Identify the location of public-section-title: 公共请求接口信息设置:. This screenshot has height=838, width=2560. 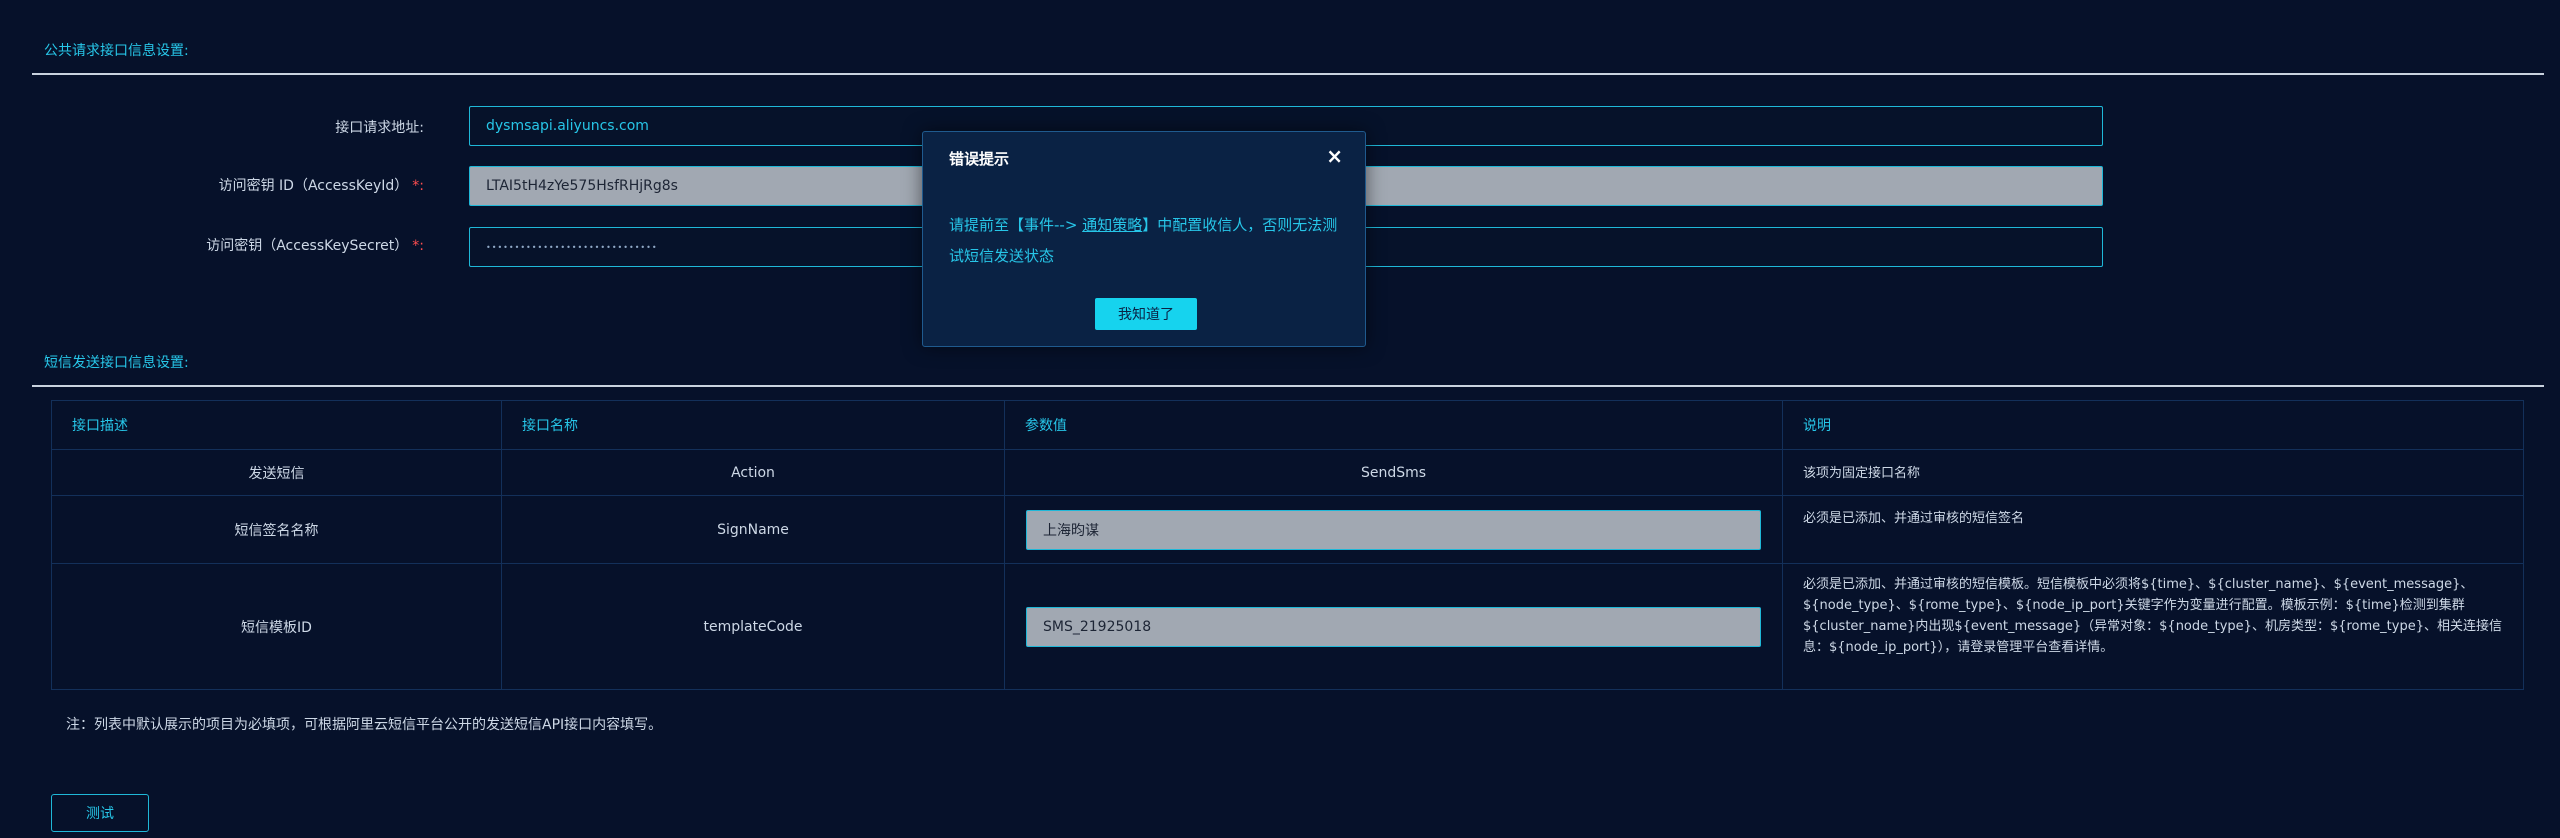
(116, 51).